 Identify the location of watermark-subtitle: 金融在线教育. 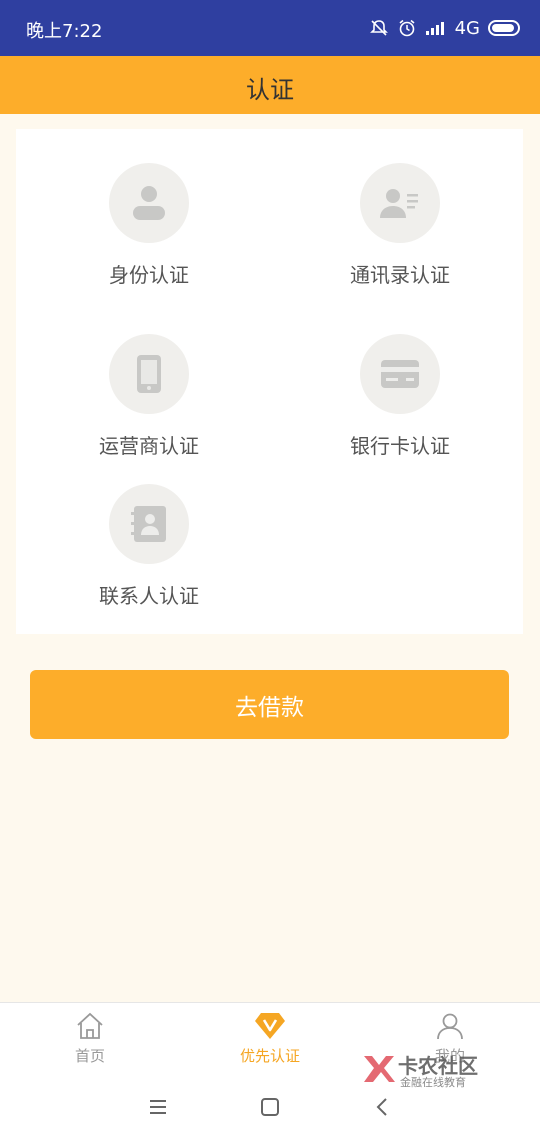
(433, 1082).